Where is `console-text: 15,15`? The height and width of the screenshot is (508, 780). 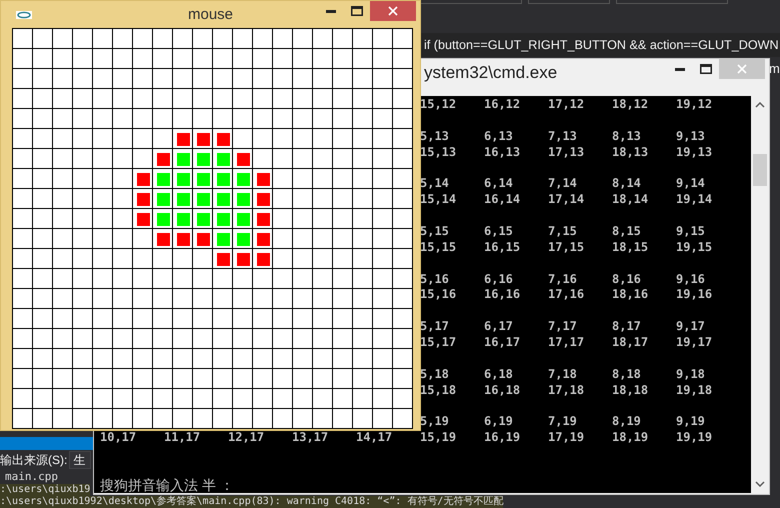
console-text: 15,15 is located at coordinates (439, 246).